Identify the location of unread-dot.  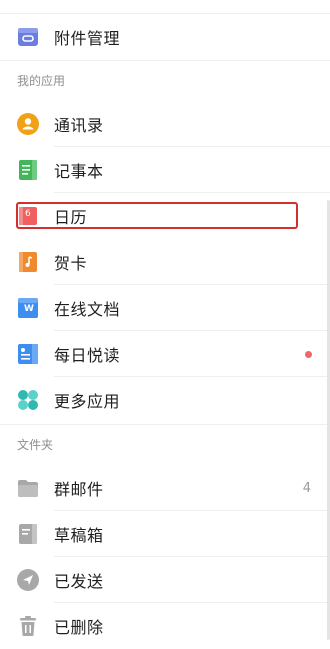
(308, 354).